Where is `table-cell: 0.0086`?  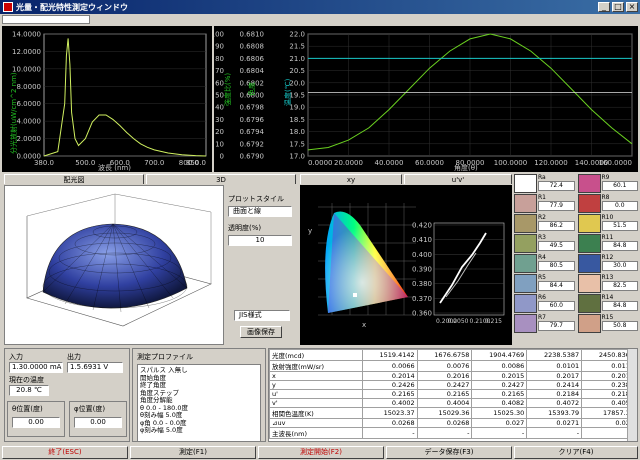
table-cell: 0.0086 is located at coordinates (499, 366).